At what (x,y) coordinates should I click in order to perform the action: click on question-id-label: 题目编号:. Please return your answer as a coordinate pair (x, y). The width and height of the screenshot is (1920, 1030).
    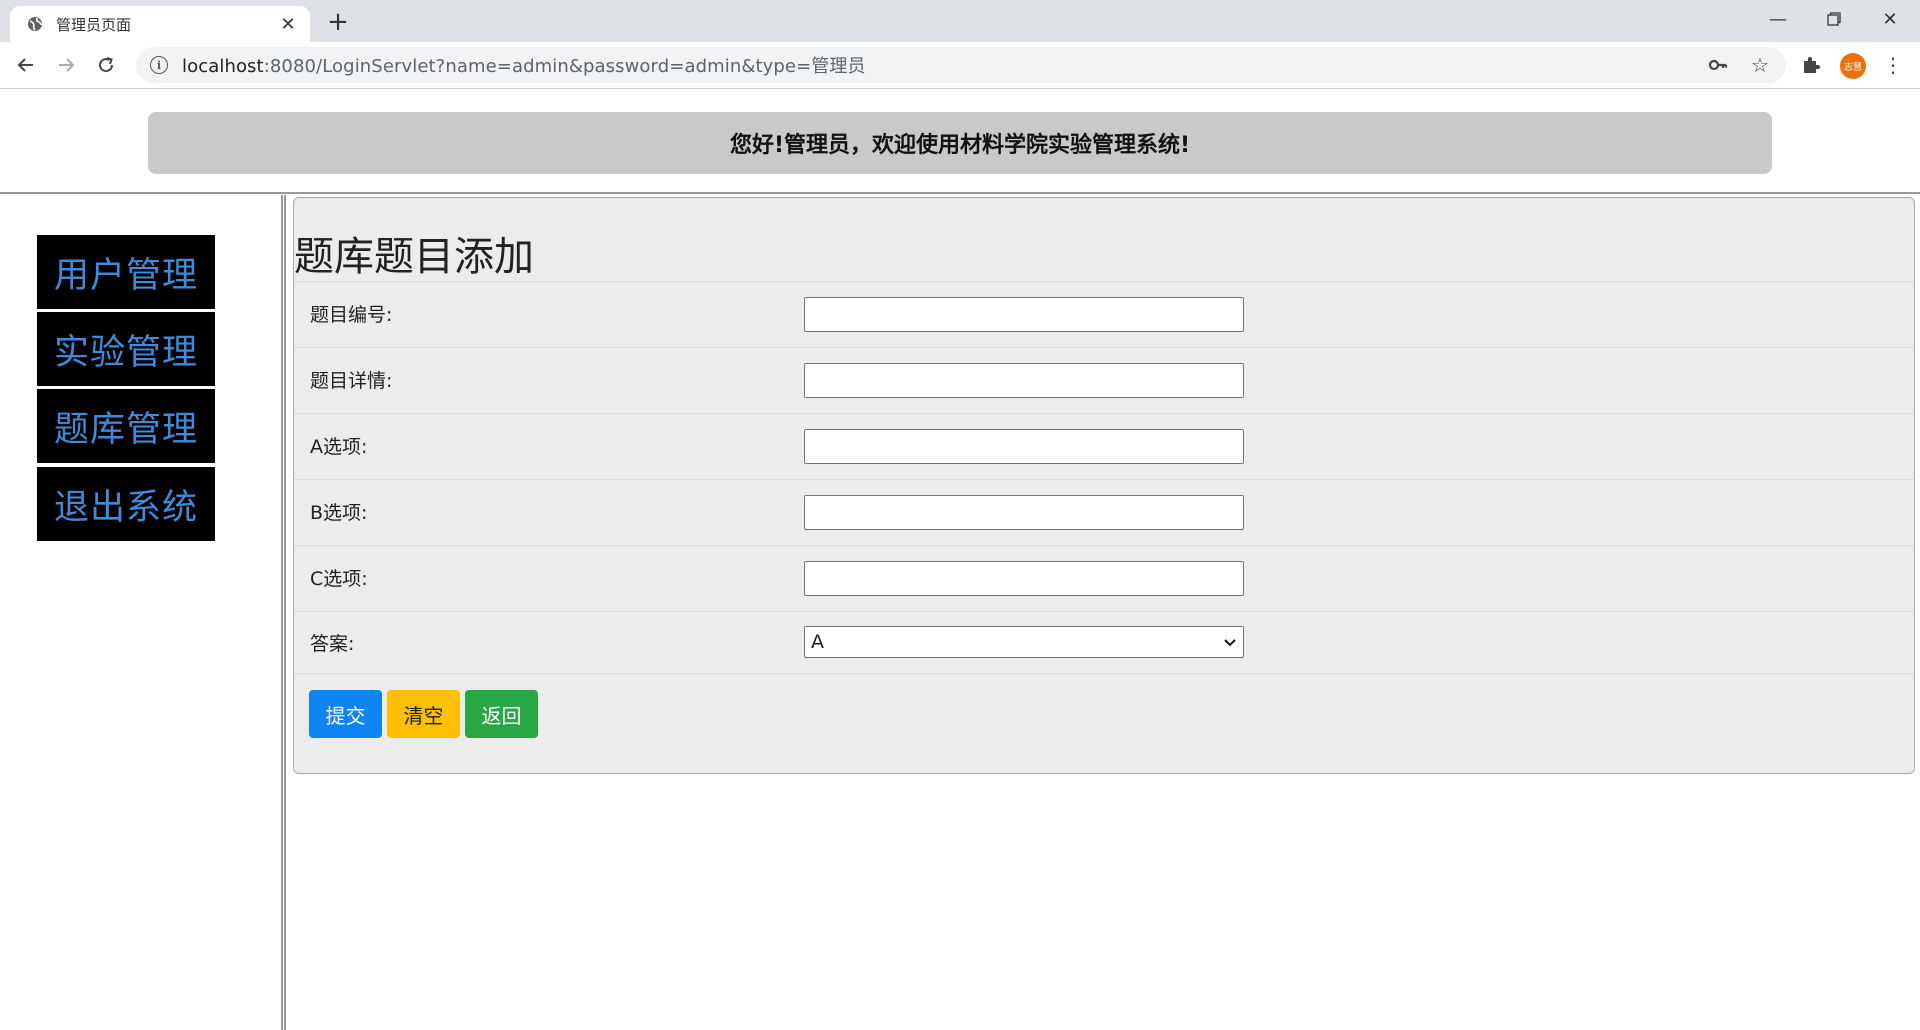
    Looking at the image, I should click on (351, 315).